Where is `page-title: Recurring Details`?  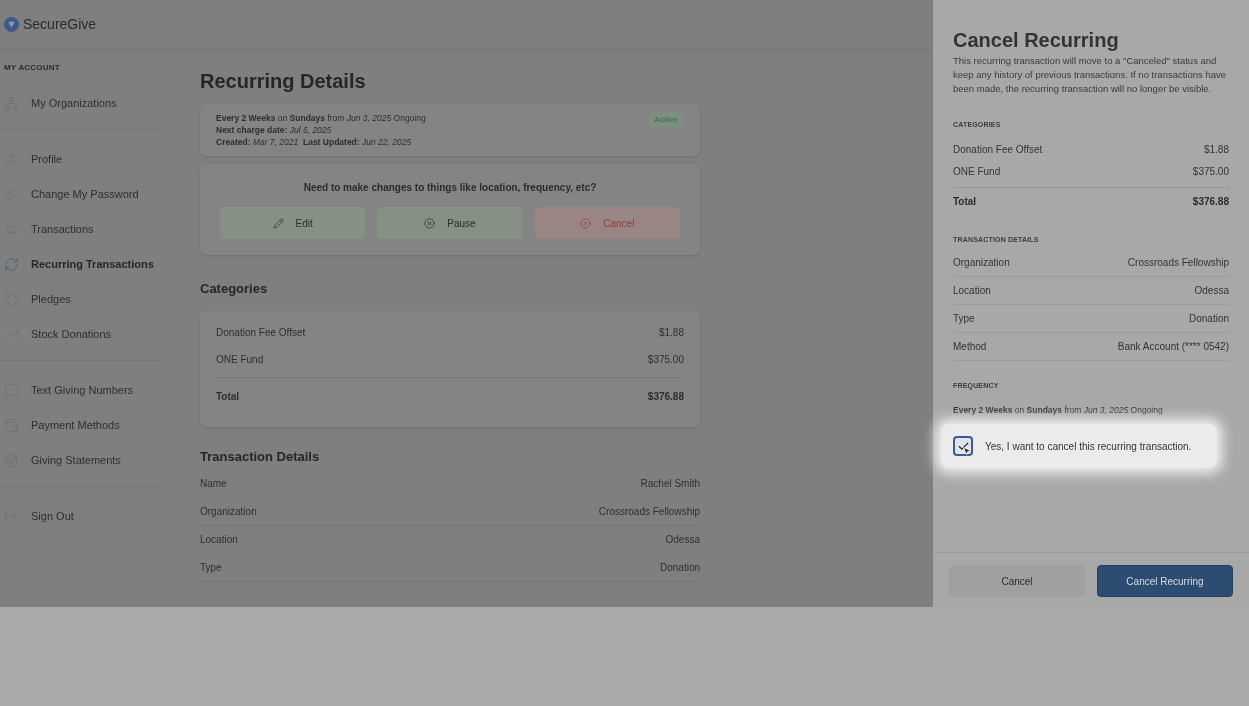 page-title: Recurring Details is located at coordinates (283, 81).